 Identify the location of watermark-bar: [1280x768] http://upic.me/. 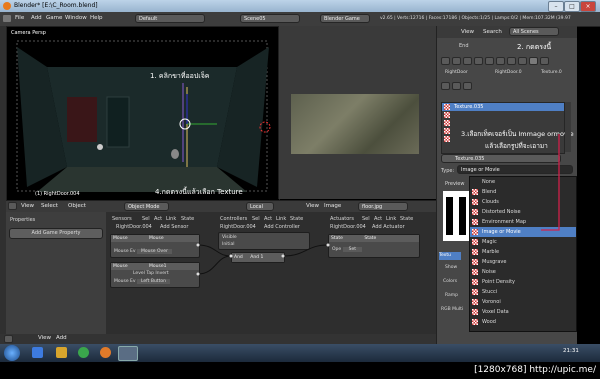
(300, 370).